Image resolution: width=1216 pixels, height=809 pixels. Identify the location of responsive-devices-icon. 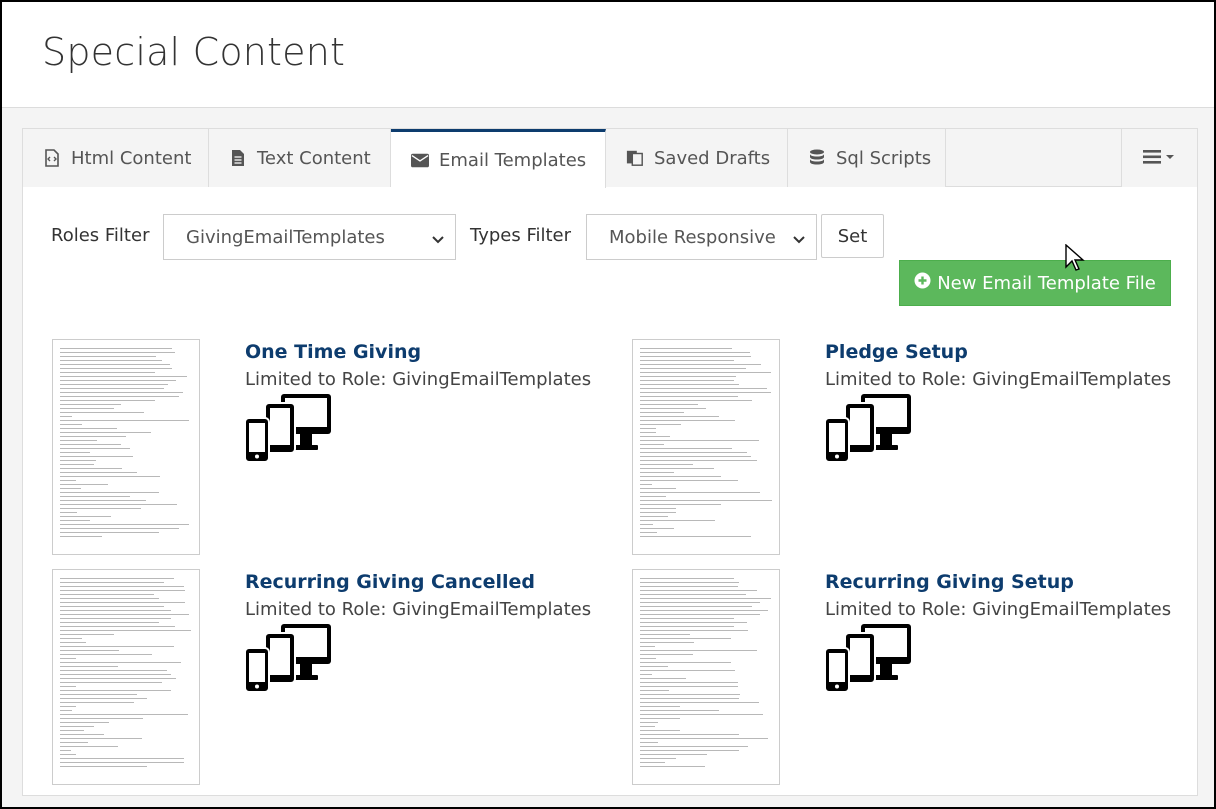
(868, 430).